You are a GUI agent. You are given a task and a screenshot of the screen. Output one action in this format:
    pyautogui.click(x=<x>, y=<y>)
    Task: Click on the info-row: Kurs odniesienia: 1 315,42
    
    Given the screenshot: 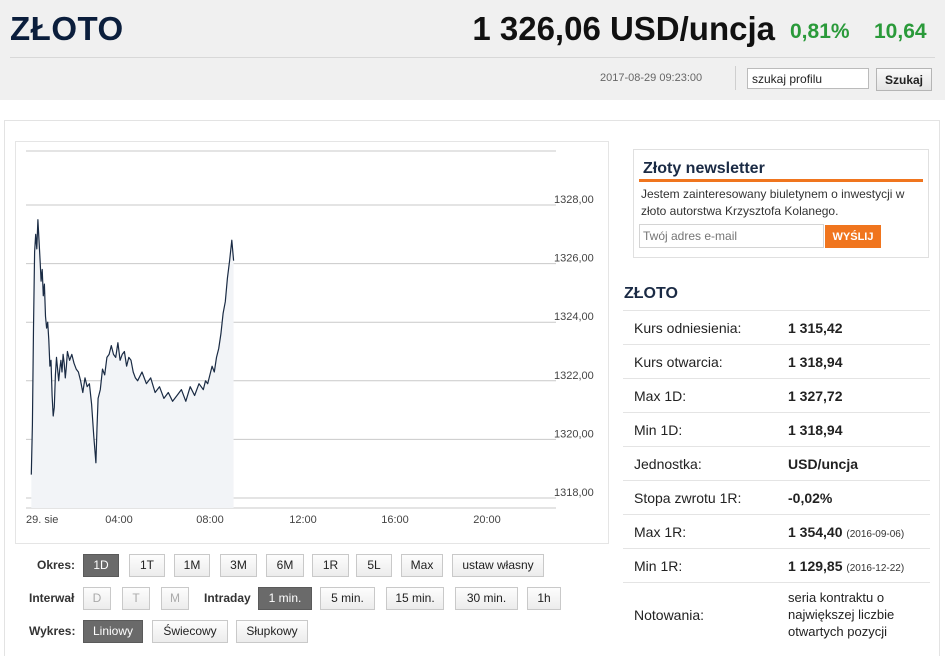 What is the action you would take?
    pyautogui.click(x=776, y=327)
    